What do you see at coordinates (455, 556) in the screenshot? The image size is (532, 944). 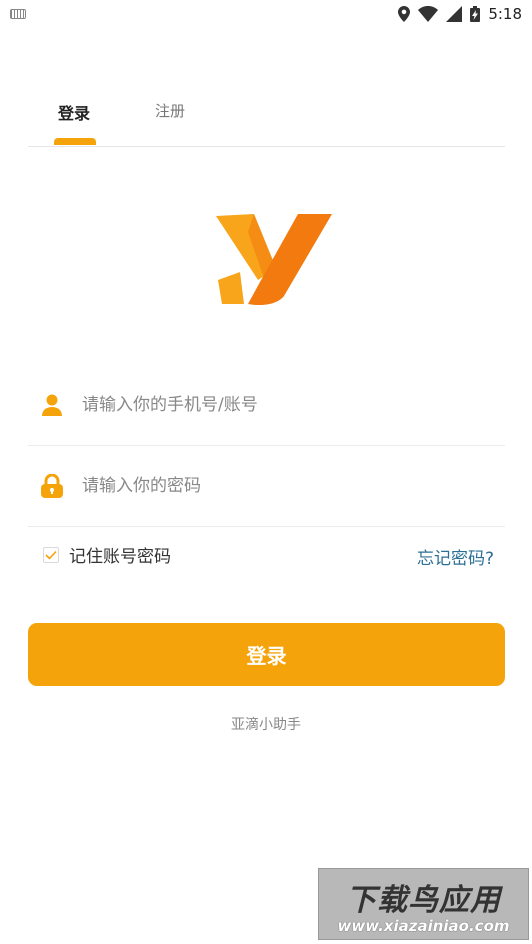 I see `forgot-password-link: 忘记密码?` at bounding box center [455, 556].